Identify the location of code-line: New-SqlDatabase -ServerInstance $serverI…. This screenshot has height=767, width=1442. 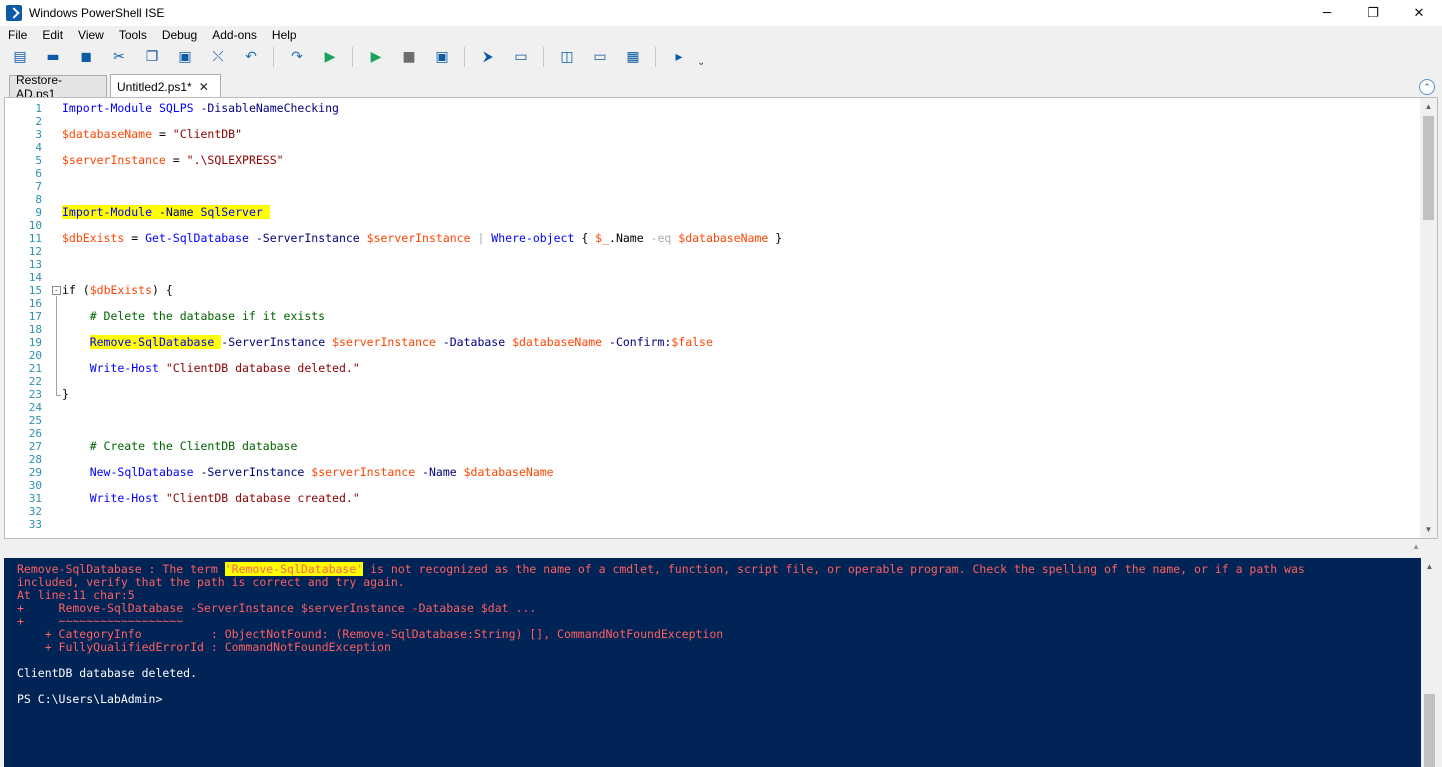
(422, 472).